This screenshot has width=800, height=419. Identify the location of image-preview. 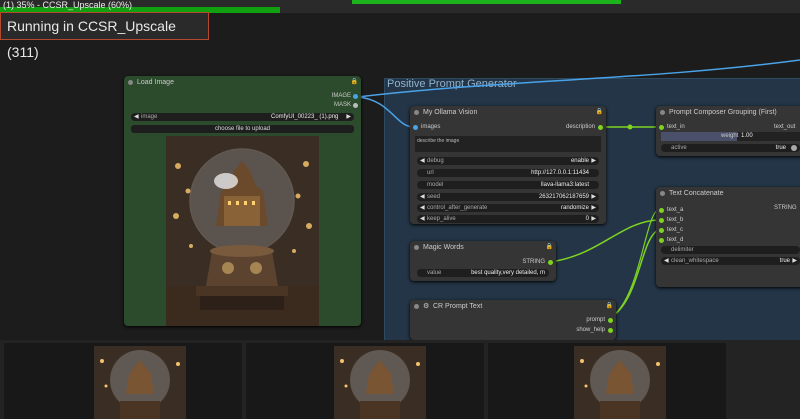
(242, 231).